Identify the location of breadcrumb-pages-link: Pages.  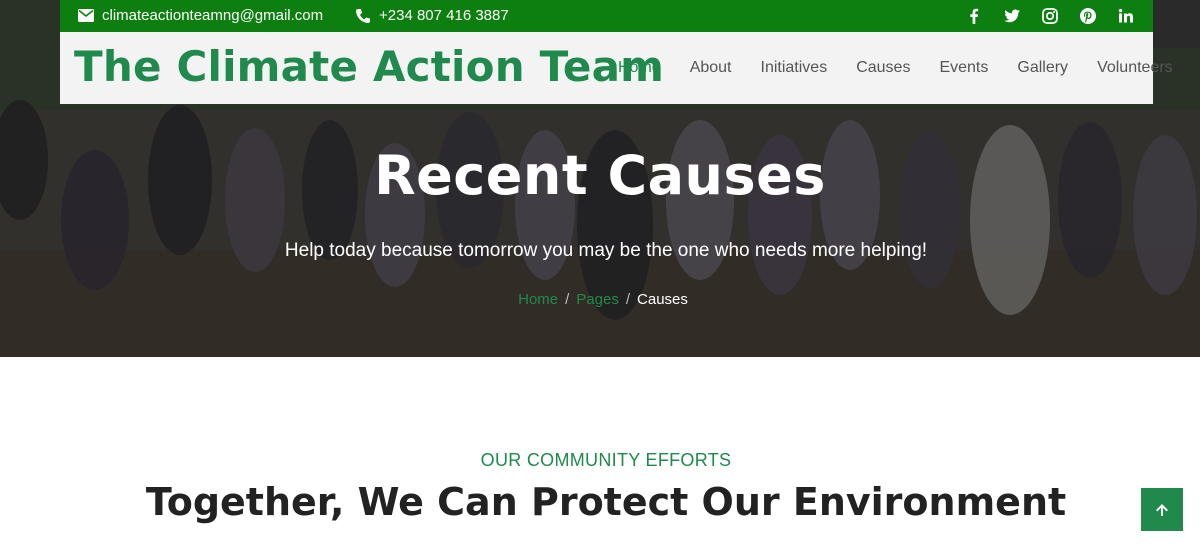
(597, 299).